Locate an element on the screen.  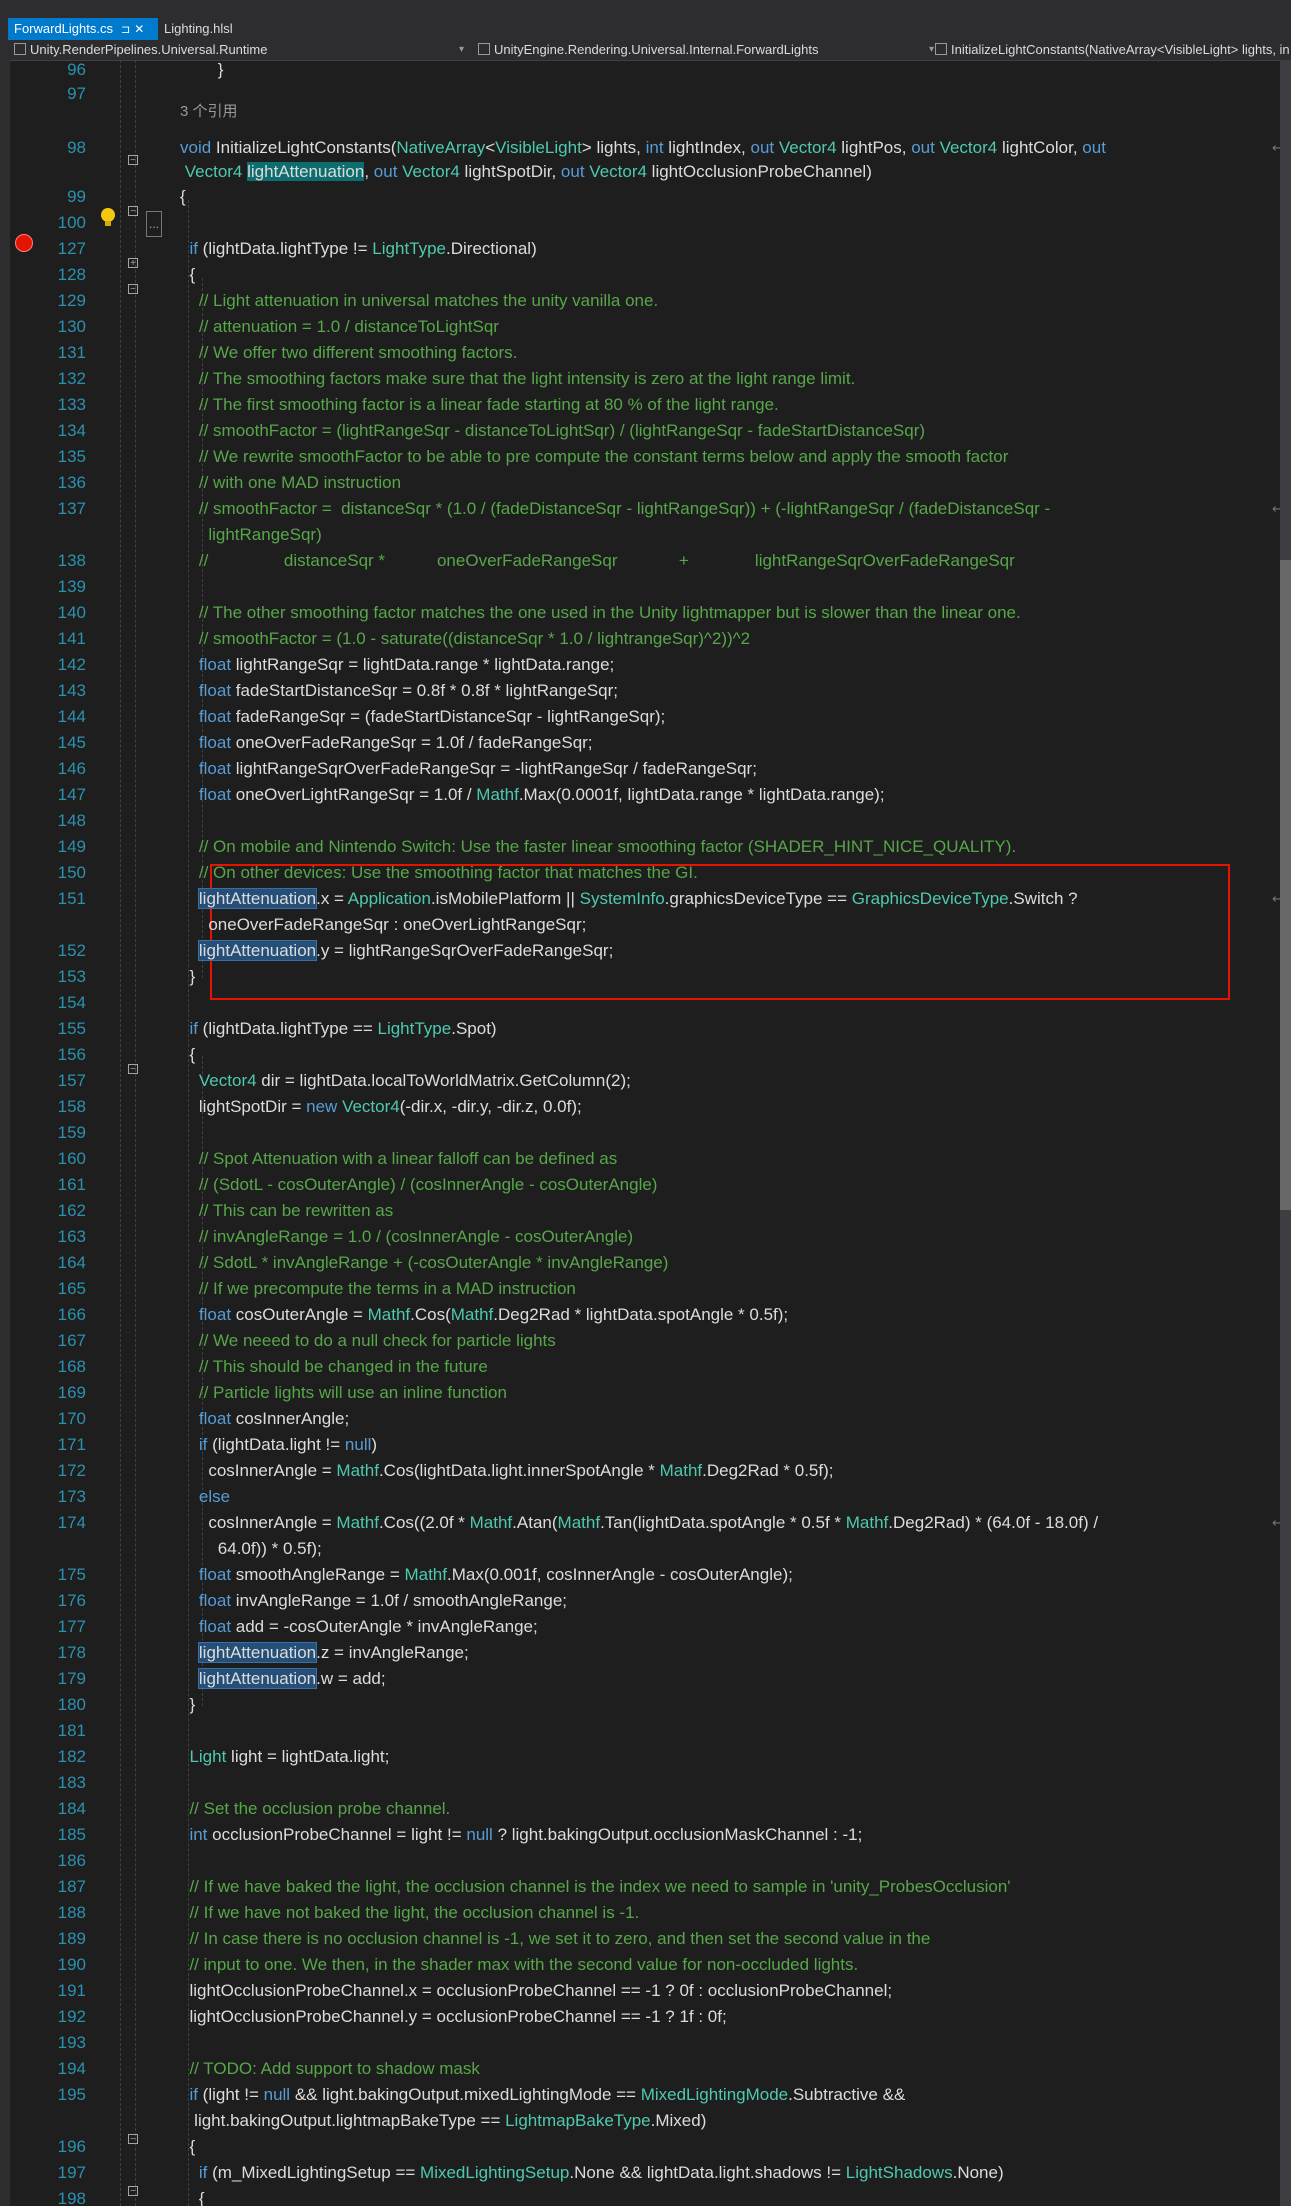
code-text: // Set the occlusion probe channel. is located at coordinates (315, 1808).